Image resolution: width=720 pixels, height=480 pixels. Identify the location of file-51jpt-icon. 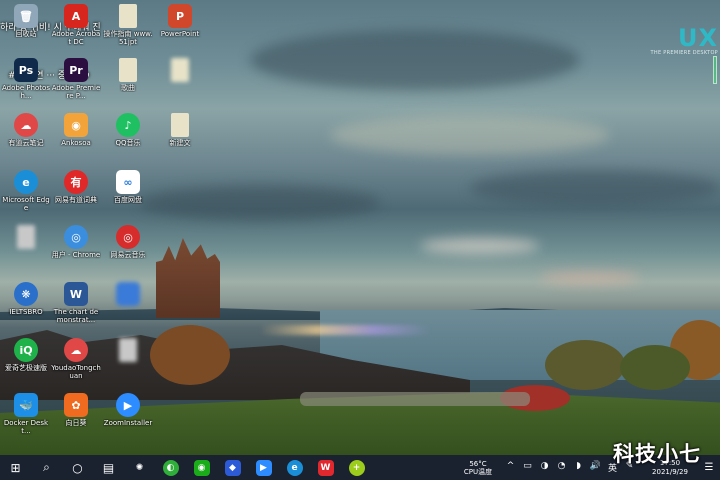
(128, 16).